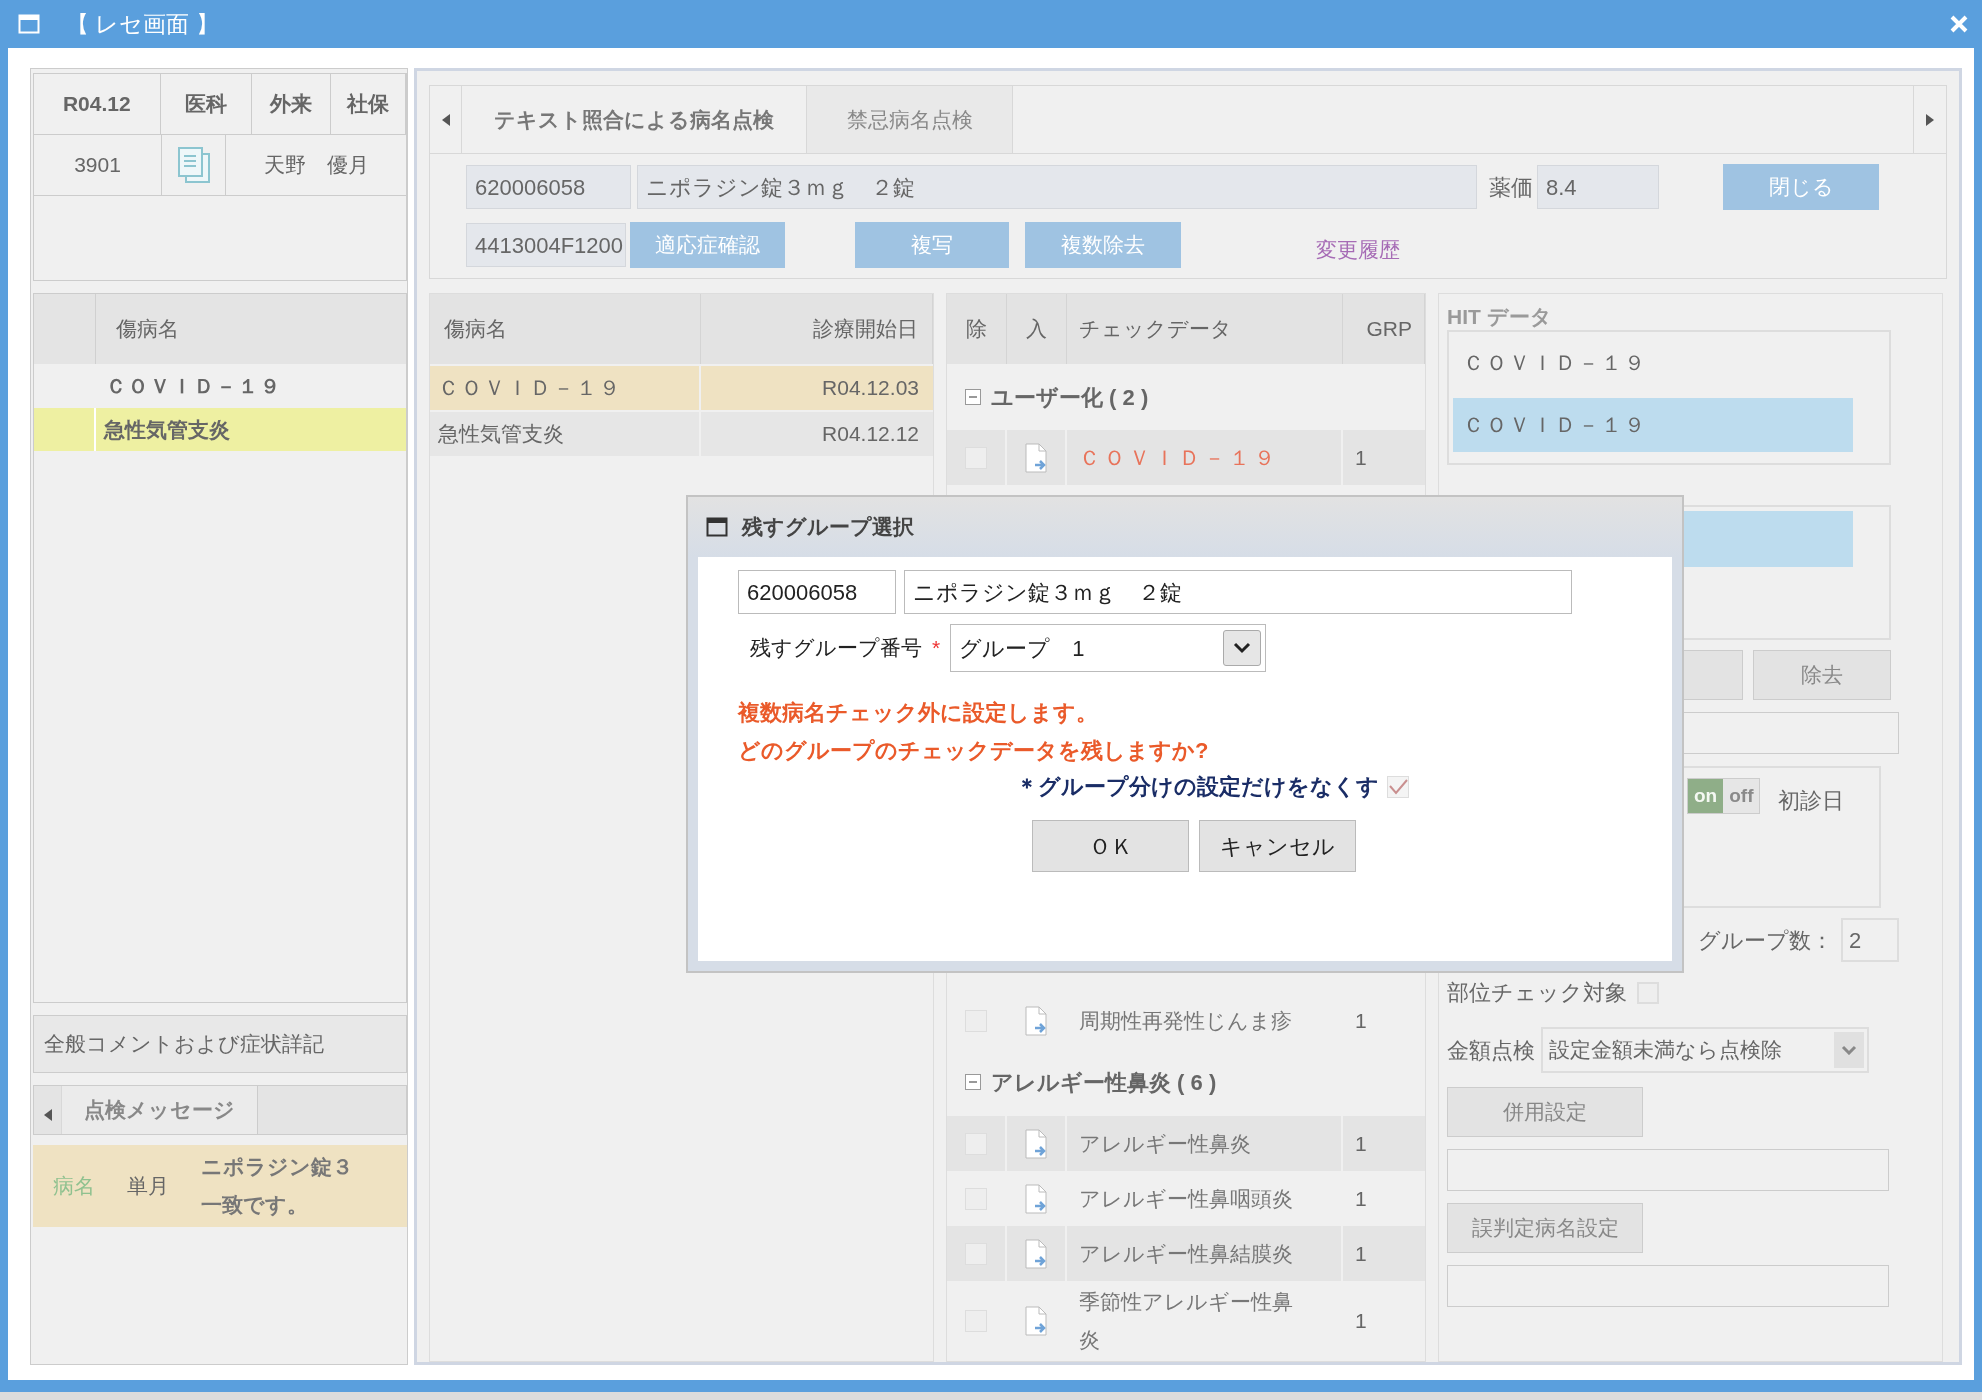 This screenshot has width=1982, height=1400. Describe the element at coordinates (1070, 397) in the screenshot. I see `group-label: ユーザー化 ( 2 )` at that location.